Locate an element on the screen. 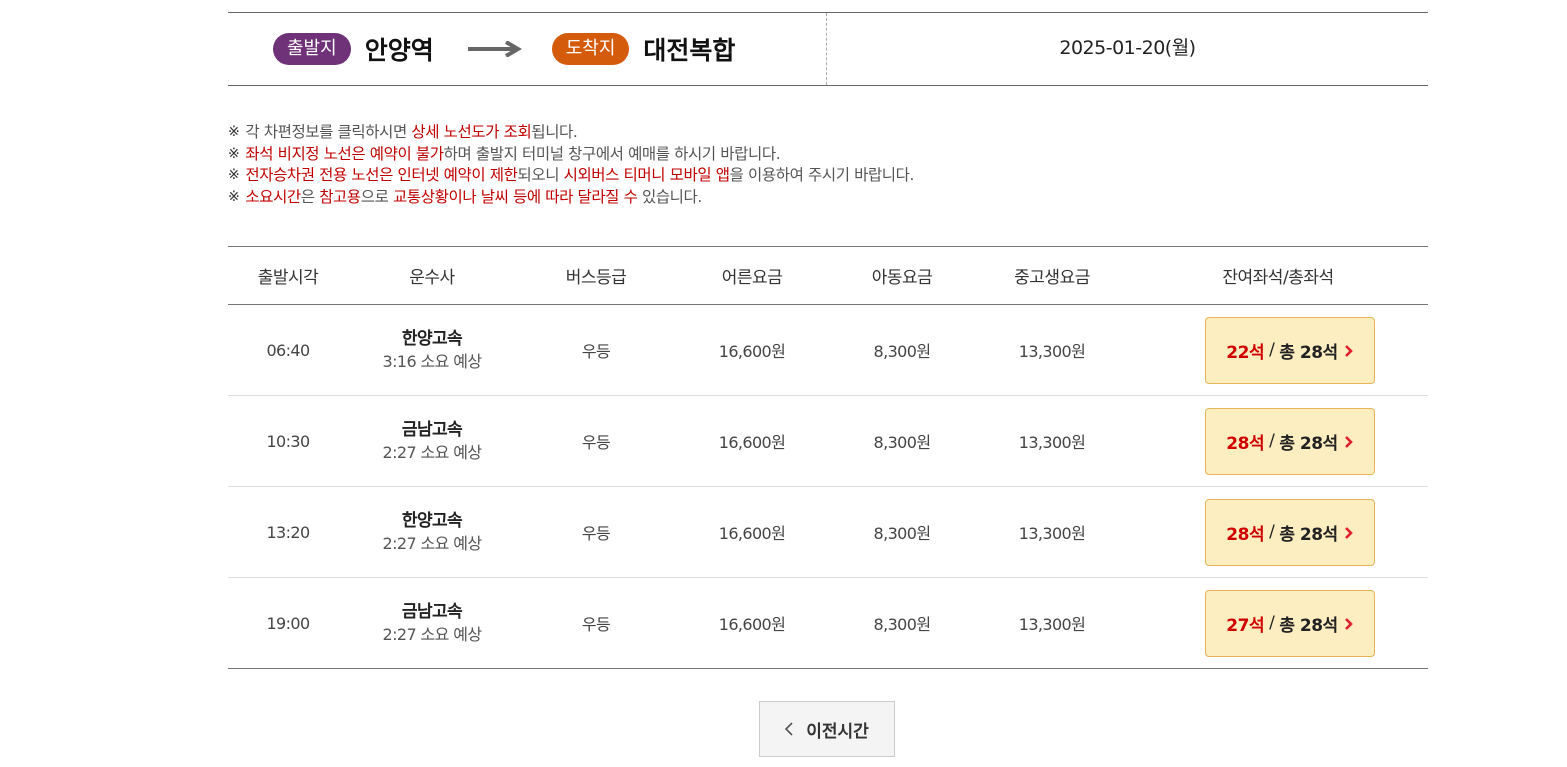 This screenshot has height=767, width=1567. notice-text: 소요시간은 참고용으로 교통상황이나 날씨 등에 따라 달라질 수 있습니다. is located at coordinates (473, 198).